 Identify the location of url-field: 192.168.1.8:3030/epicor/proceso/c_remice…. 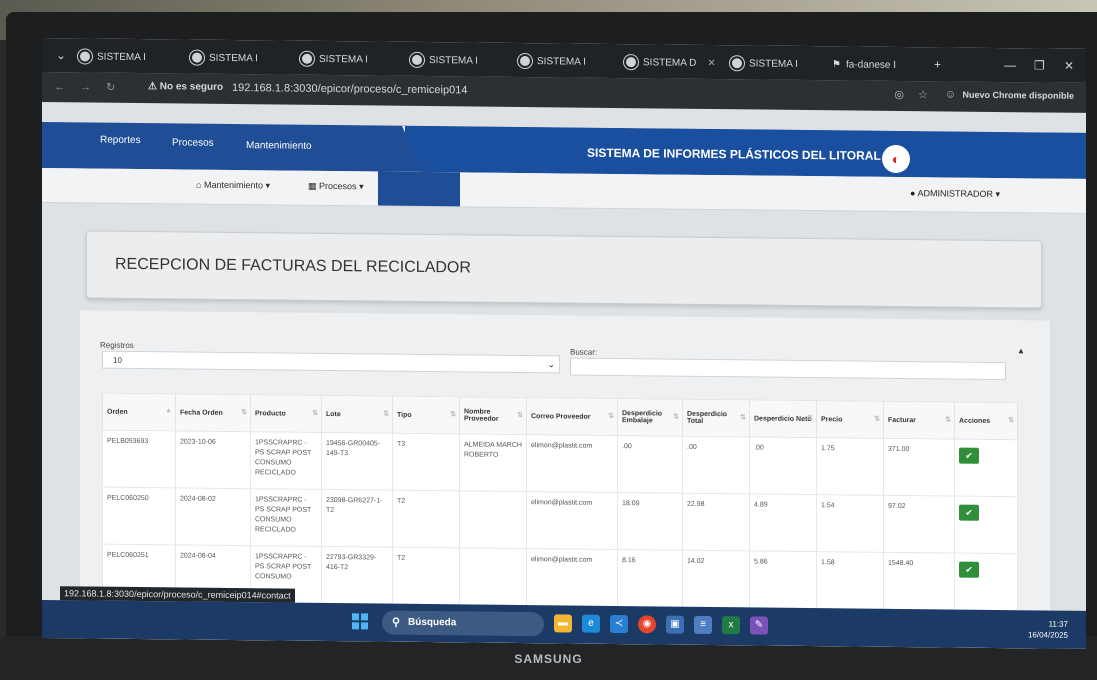
(349, 89).